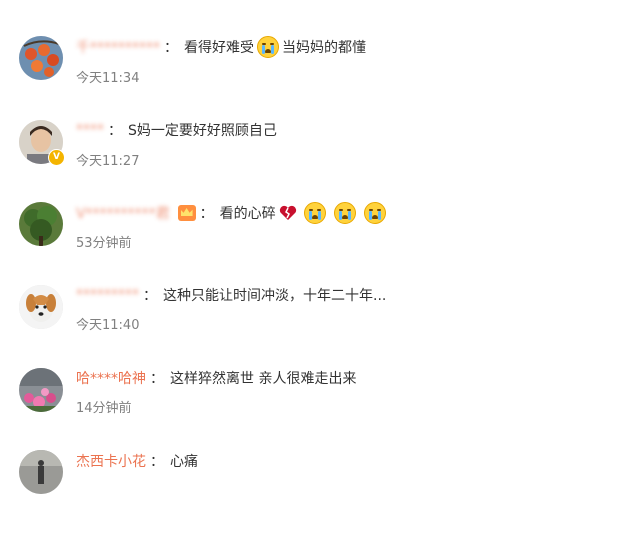 The height and width of the screenshot is (533, 640). I want to click on persimmons-avatar-image, so click(41, 58).